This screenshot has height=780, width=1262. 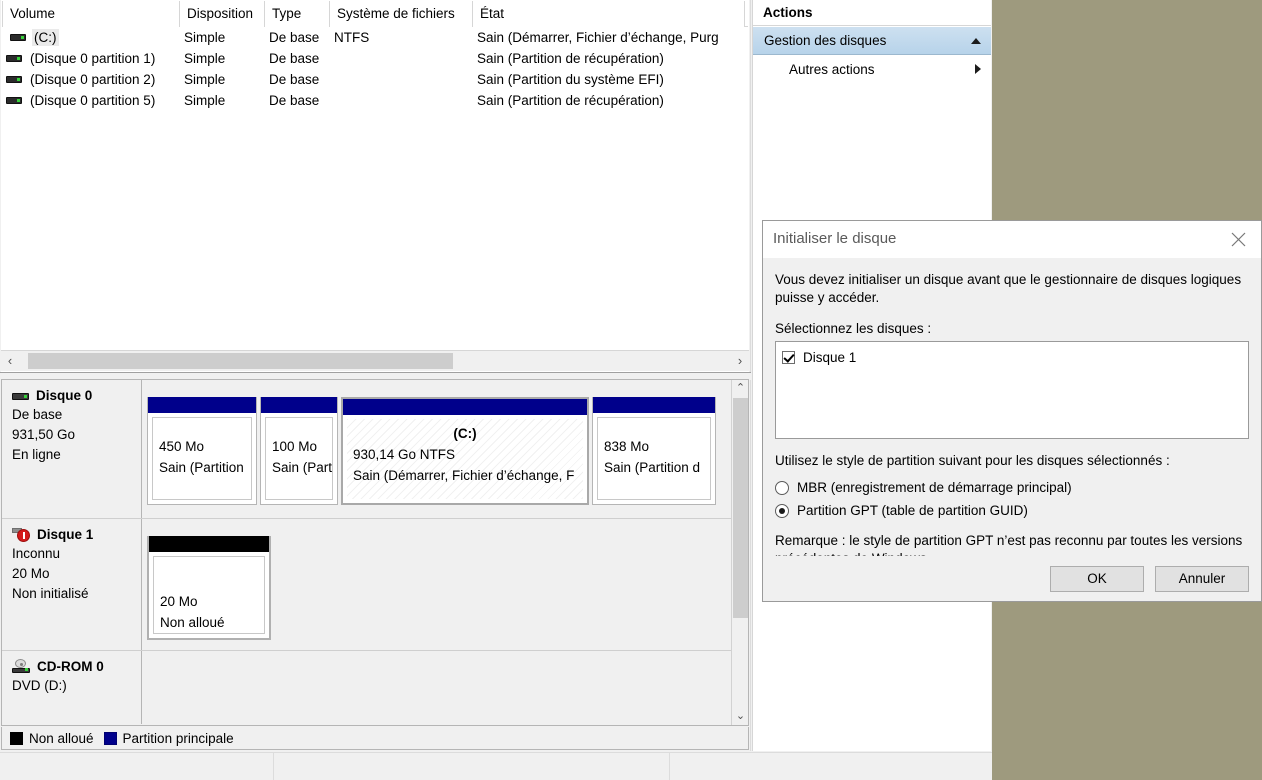 I want to click on disk-info-cdrom-0: CD-ROM 0 DVD (D:), so click(x=72, y=687).